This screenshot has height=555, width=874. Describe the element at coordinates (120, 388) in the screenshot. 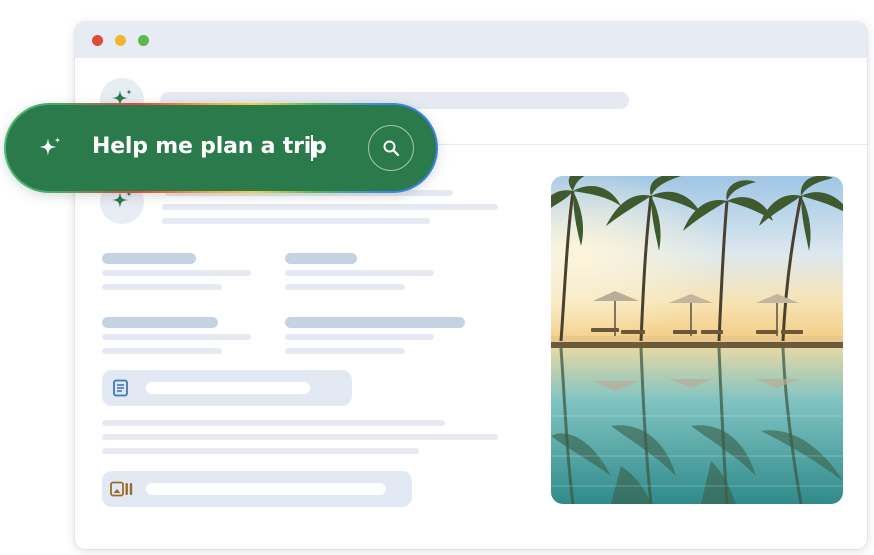

I see `document-icon` at that location.